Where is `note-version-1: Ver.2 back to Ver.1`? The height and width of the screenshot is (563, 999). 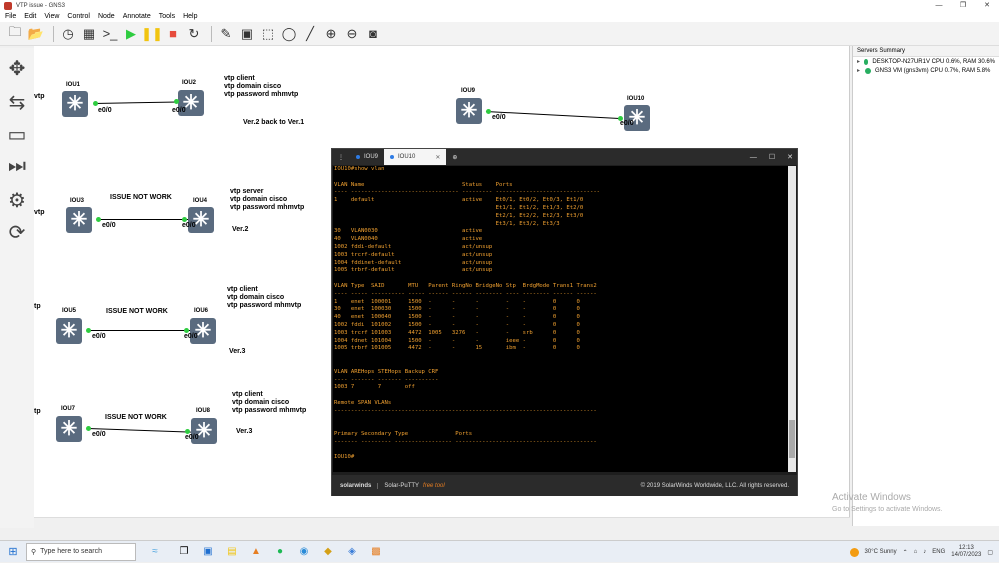
note-version-1: Ver.2 back to Ver.1 is located at coordinates (273, 123).